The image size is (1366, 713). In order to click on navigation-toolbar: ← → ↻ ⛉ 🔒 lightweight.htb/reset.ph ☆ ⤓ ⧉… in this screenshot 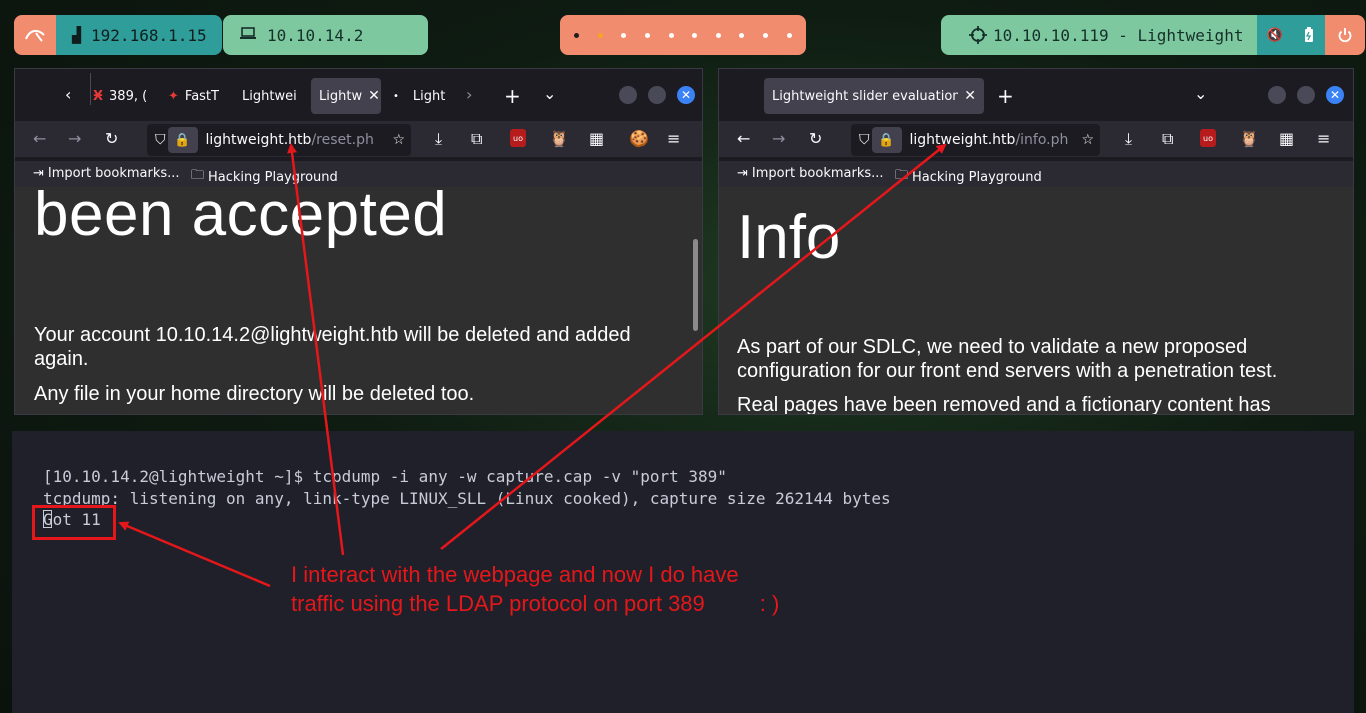, I will do `click(358, 139)`.